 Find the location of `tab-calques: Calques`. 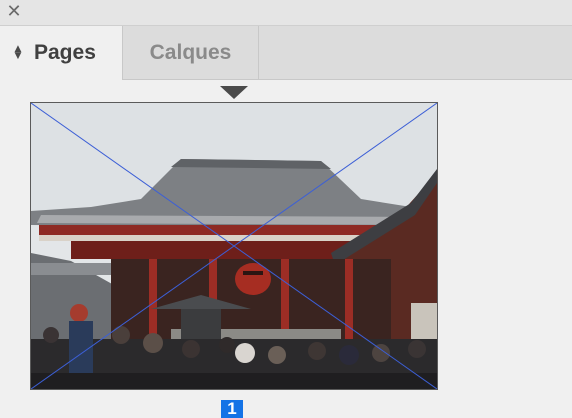

tab-calques: Calques is located at coordinates (191, 52).